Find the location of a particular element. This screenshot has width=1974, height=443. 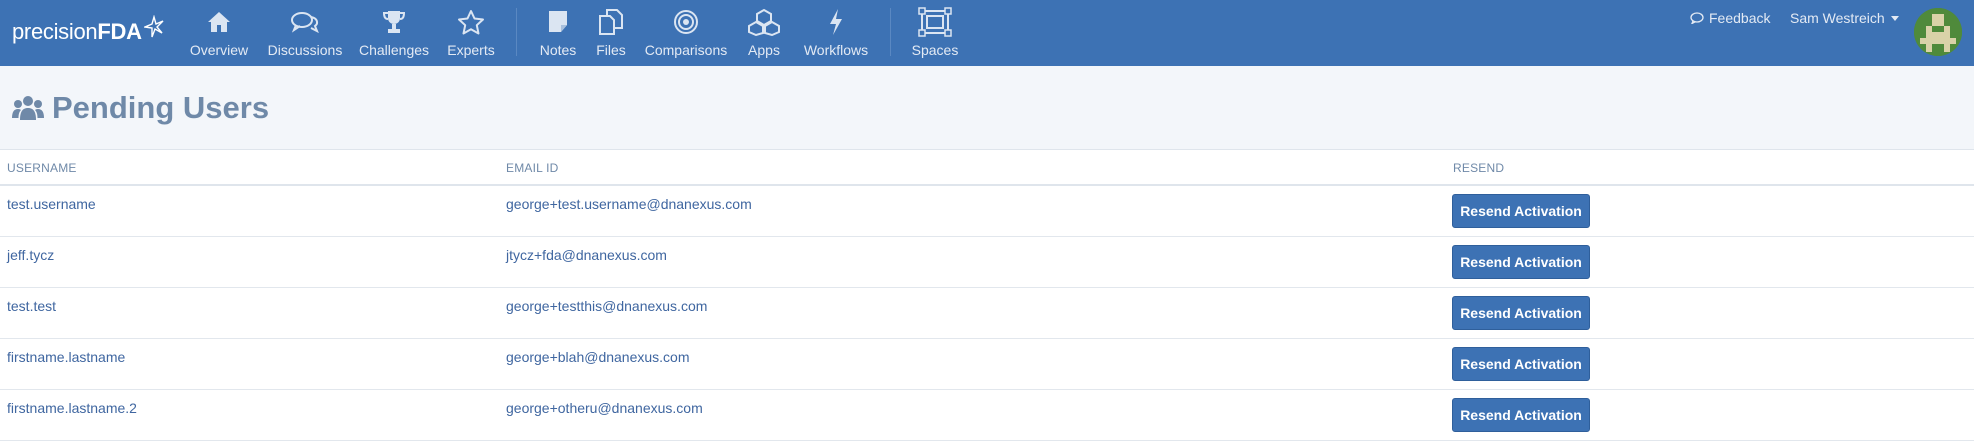

email-link: george+blah@dnanexus.com is located at coordinates (598, 357).